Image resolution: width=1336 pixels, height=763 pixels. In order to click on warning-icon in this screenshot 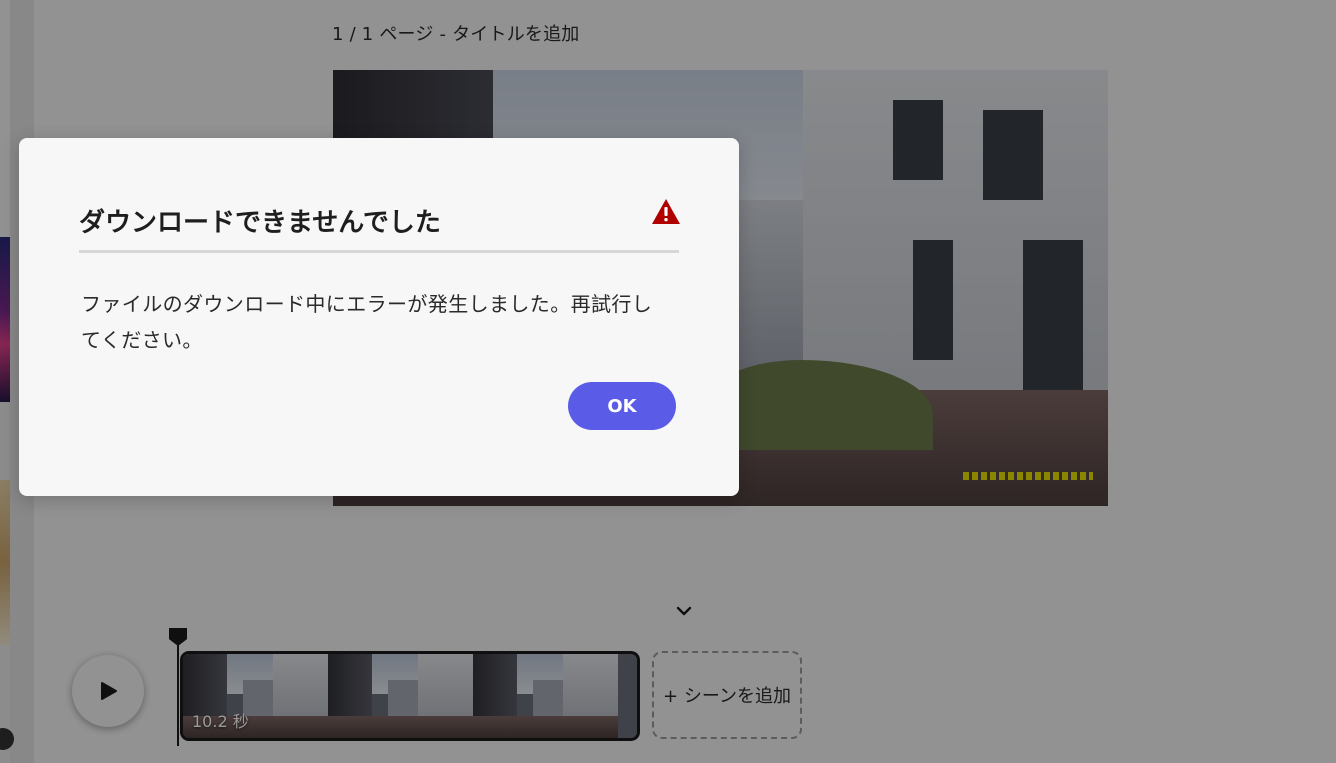, I will do `click(666, 211)`.